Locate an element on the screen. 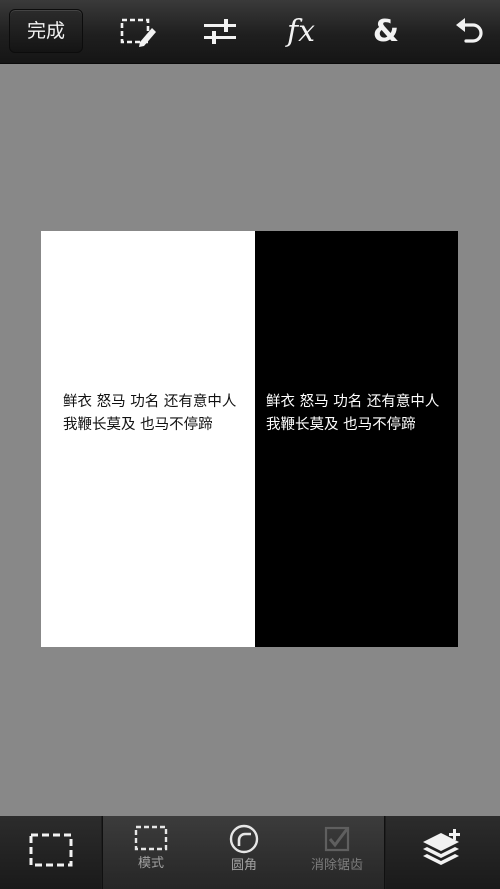 The height and width of the screenshot is (889, 500). poem-text-dark: 鲜衣 怒马 功名 还有意中人 我鞭长莫及 也马不停蹄 is located at coordinates (149, 414).